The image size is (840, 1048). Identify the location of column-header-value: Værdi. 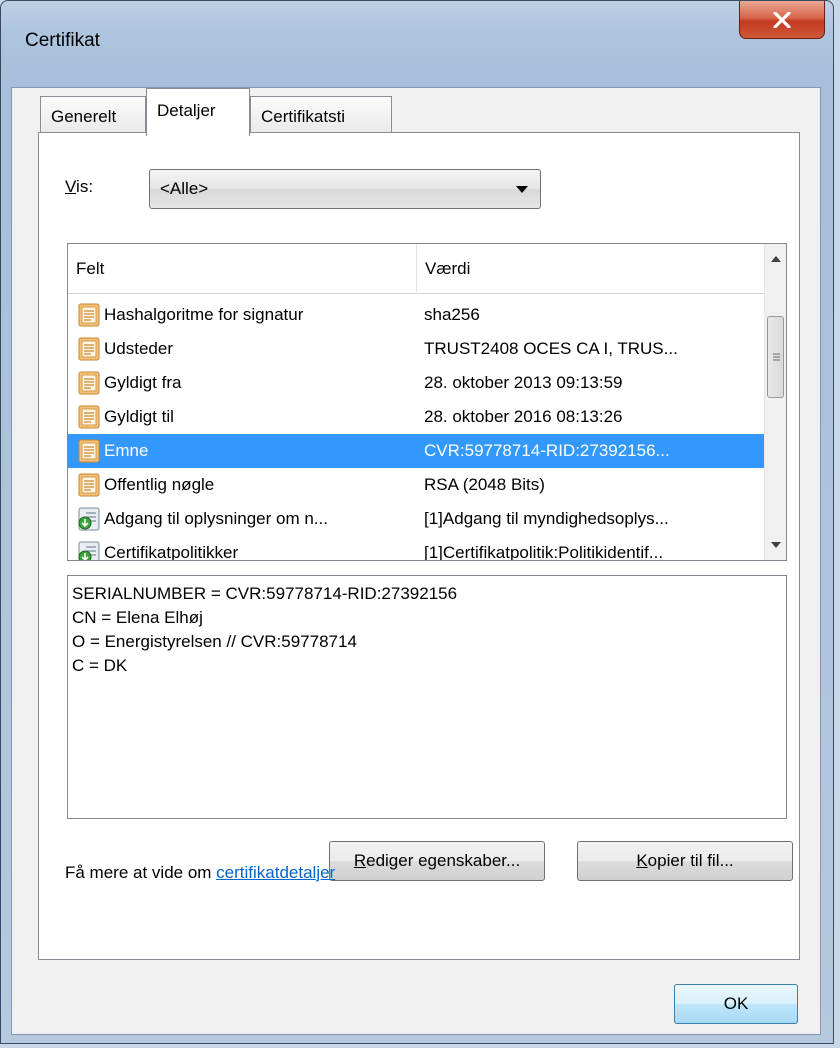
(591, 269).